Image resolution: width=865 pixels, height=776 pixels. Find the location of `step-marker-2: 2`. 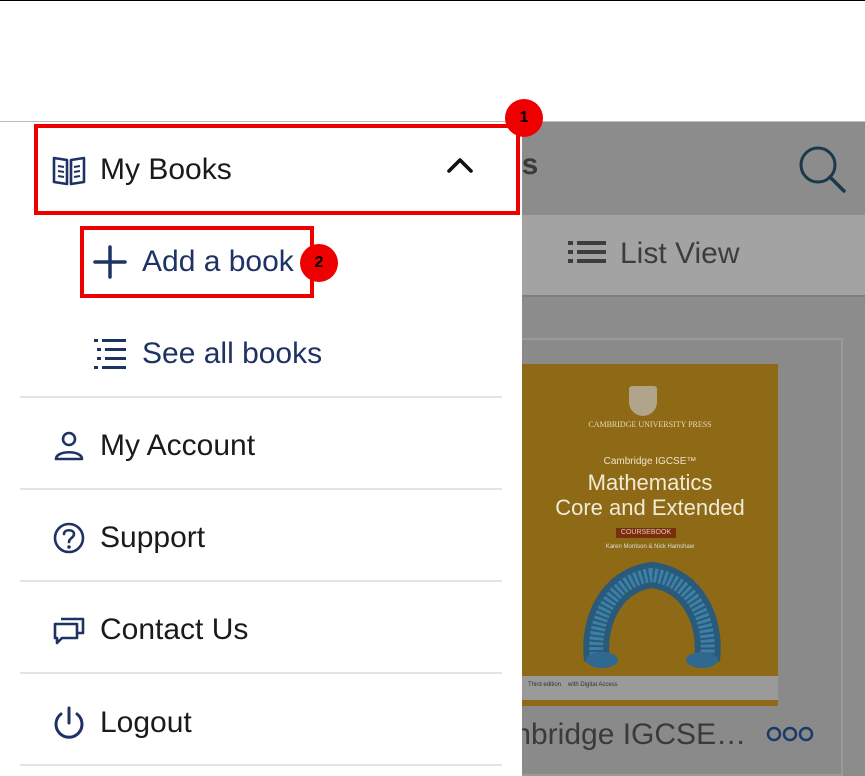

step-marker-2: 2 is located at coordinates (319, 263).